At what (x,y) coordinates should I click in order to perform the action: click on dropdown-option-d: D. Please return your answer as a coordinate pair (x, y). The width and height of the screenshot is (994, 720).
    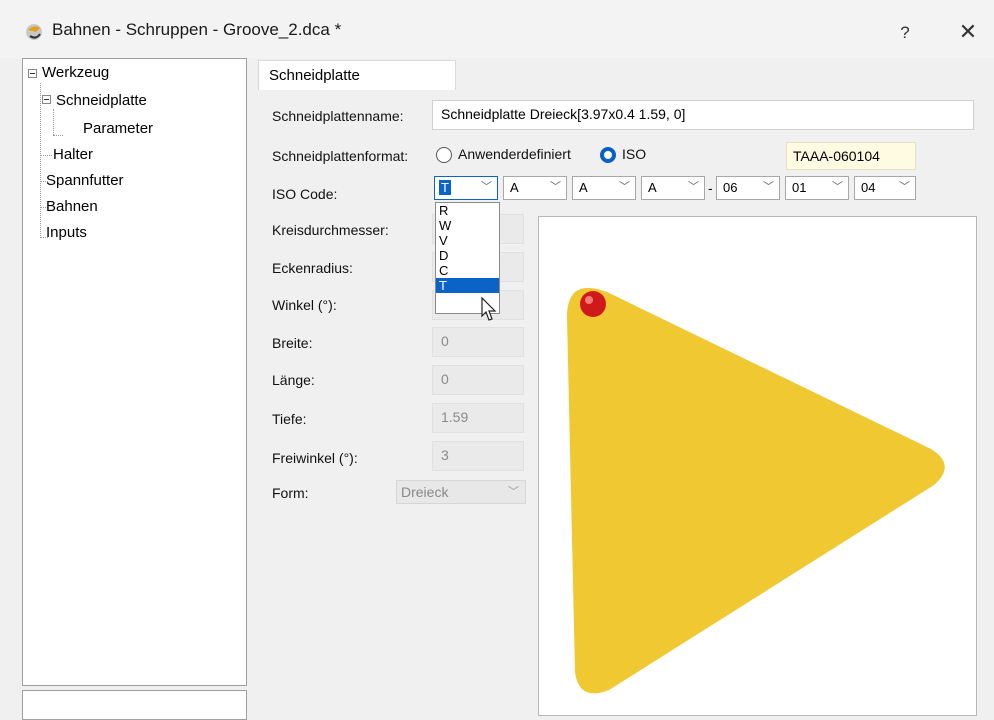
    Looking at the image, I should click on (467, 255).